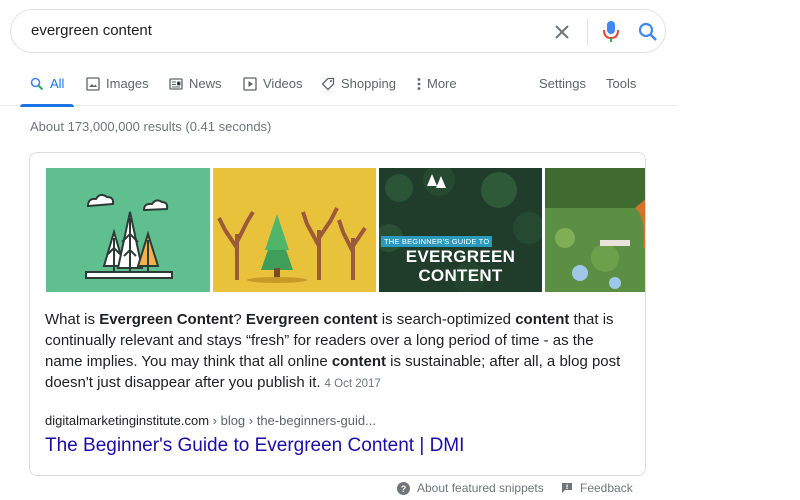 The image size is (800, 500). Describe the element at coordinates (460, 256) in the screenshot. I see `guide-title-line1: EVERGREEN` at that location.